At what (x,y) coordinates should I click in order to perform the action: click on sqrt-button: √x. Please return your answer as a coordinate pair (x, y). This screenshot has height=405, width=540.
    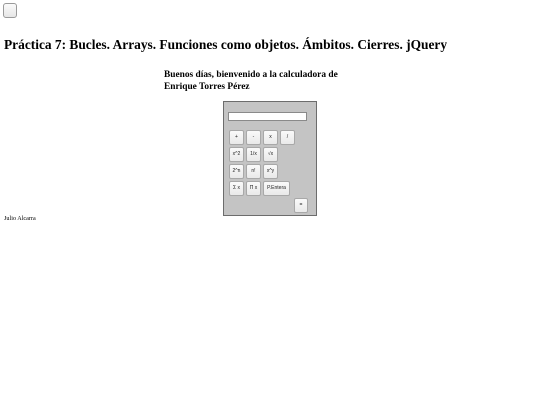
    Looking at the image, I should click on (270, 154).